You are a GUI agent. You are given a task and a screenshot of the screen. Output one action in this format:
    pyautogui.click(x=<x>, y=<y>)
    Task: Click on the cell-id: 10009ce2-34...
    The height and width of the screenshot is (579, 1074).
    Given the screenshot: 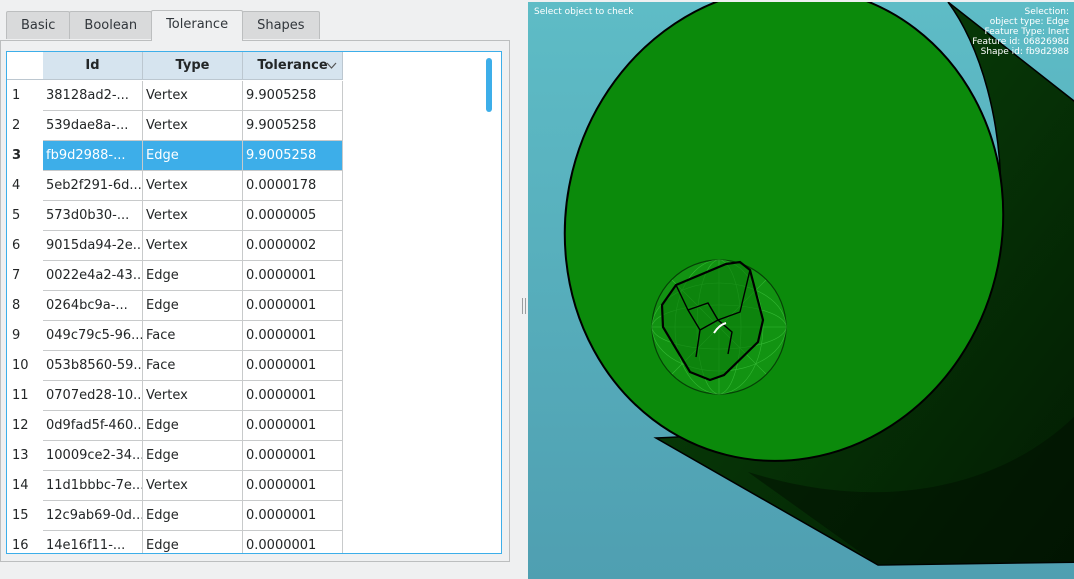 What is the action you would take?
    pyautogui.click(x=93, y=456)
    